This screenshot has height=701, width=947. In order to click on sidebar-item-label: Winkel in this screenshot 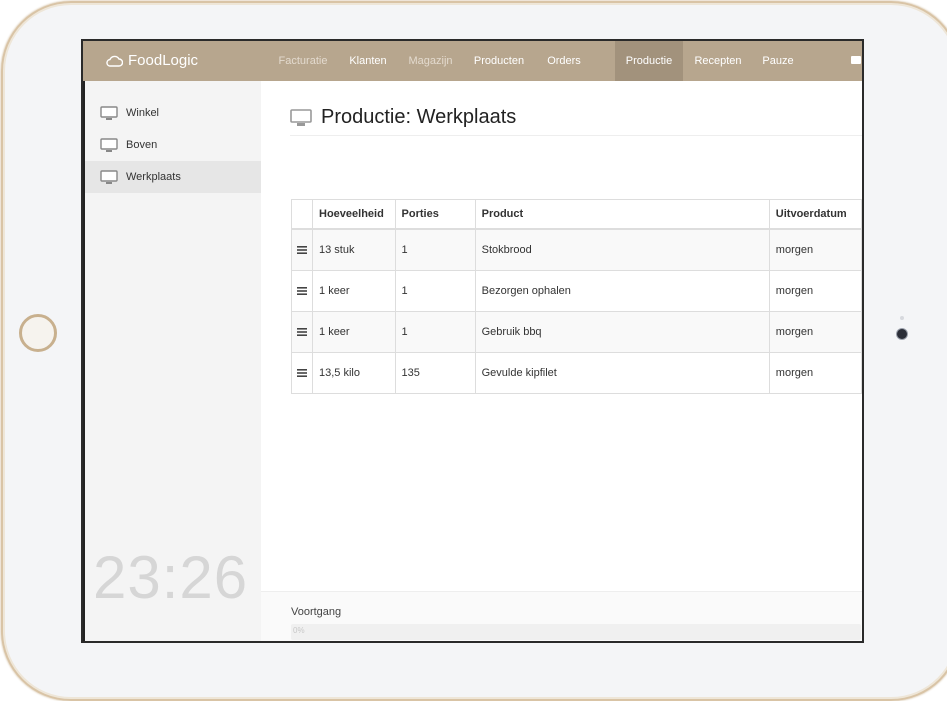, I will do `click(143, 113)`.